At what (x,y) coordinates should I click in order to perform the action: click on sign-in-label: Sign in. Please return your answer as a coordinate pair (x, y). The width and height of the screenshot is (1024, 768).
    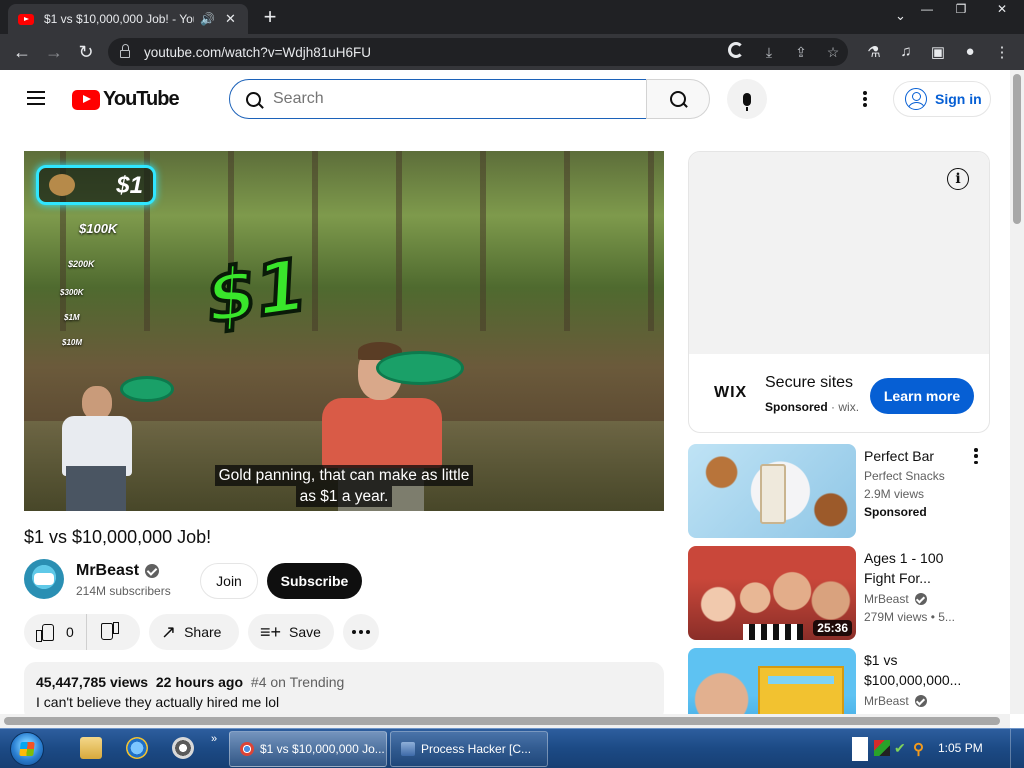
    Looking at the image, I should click on (958, 99).